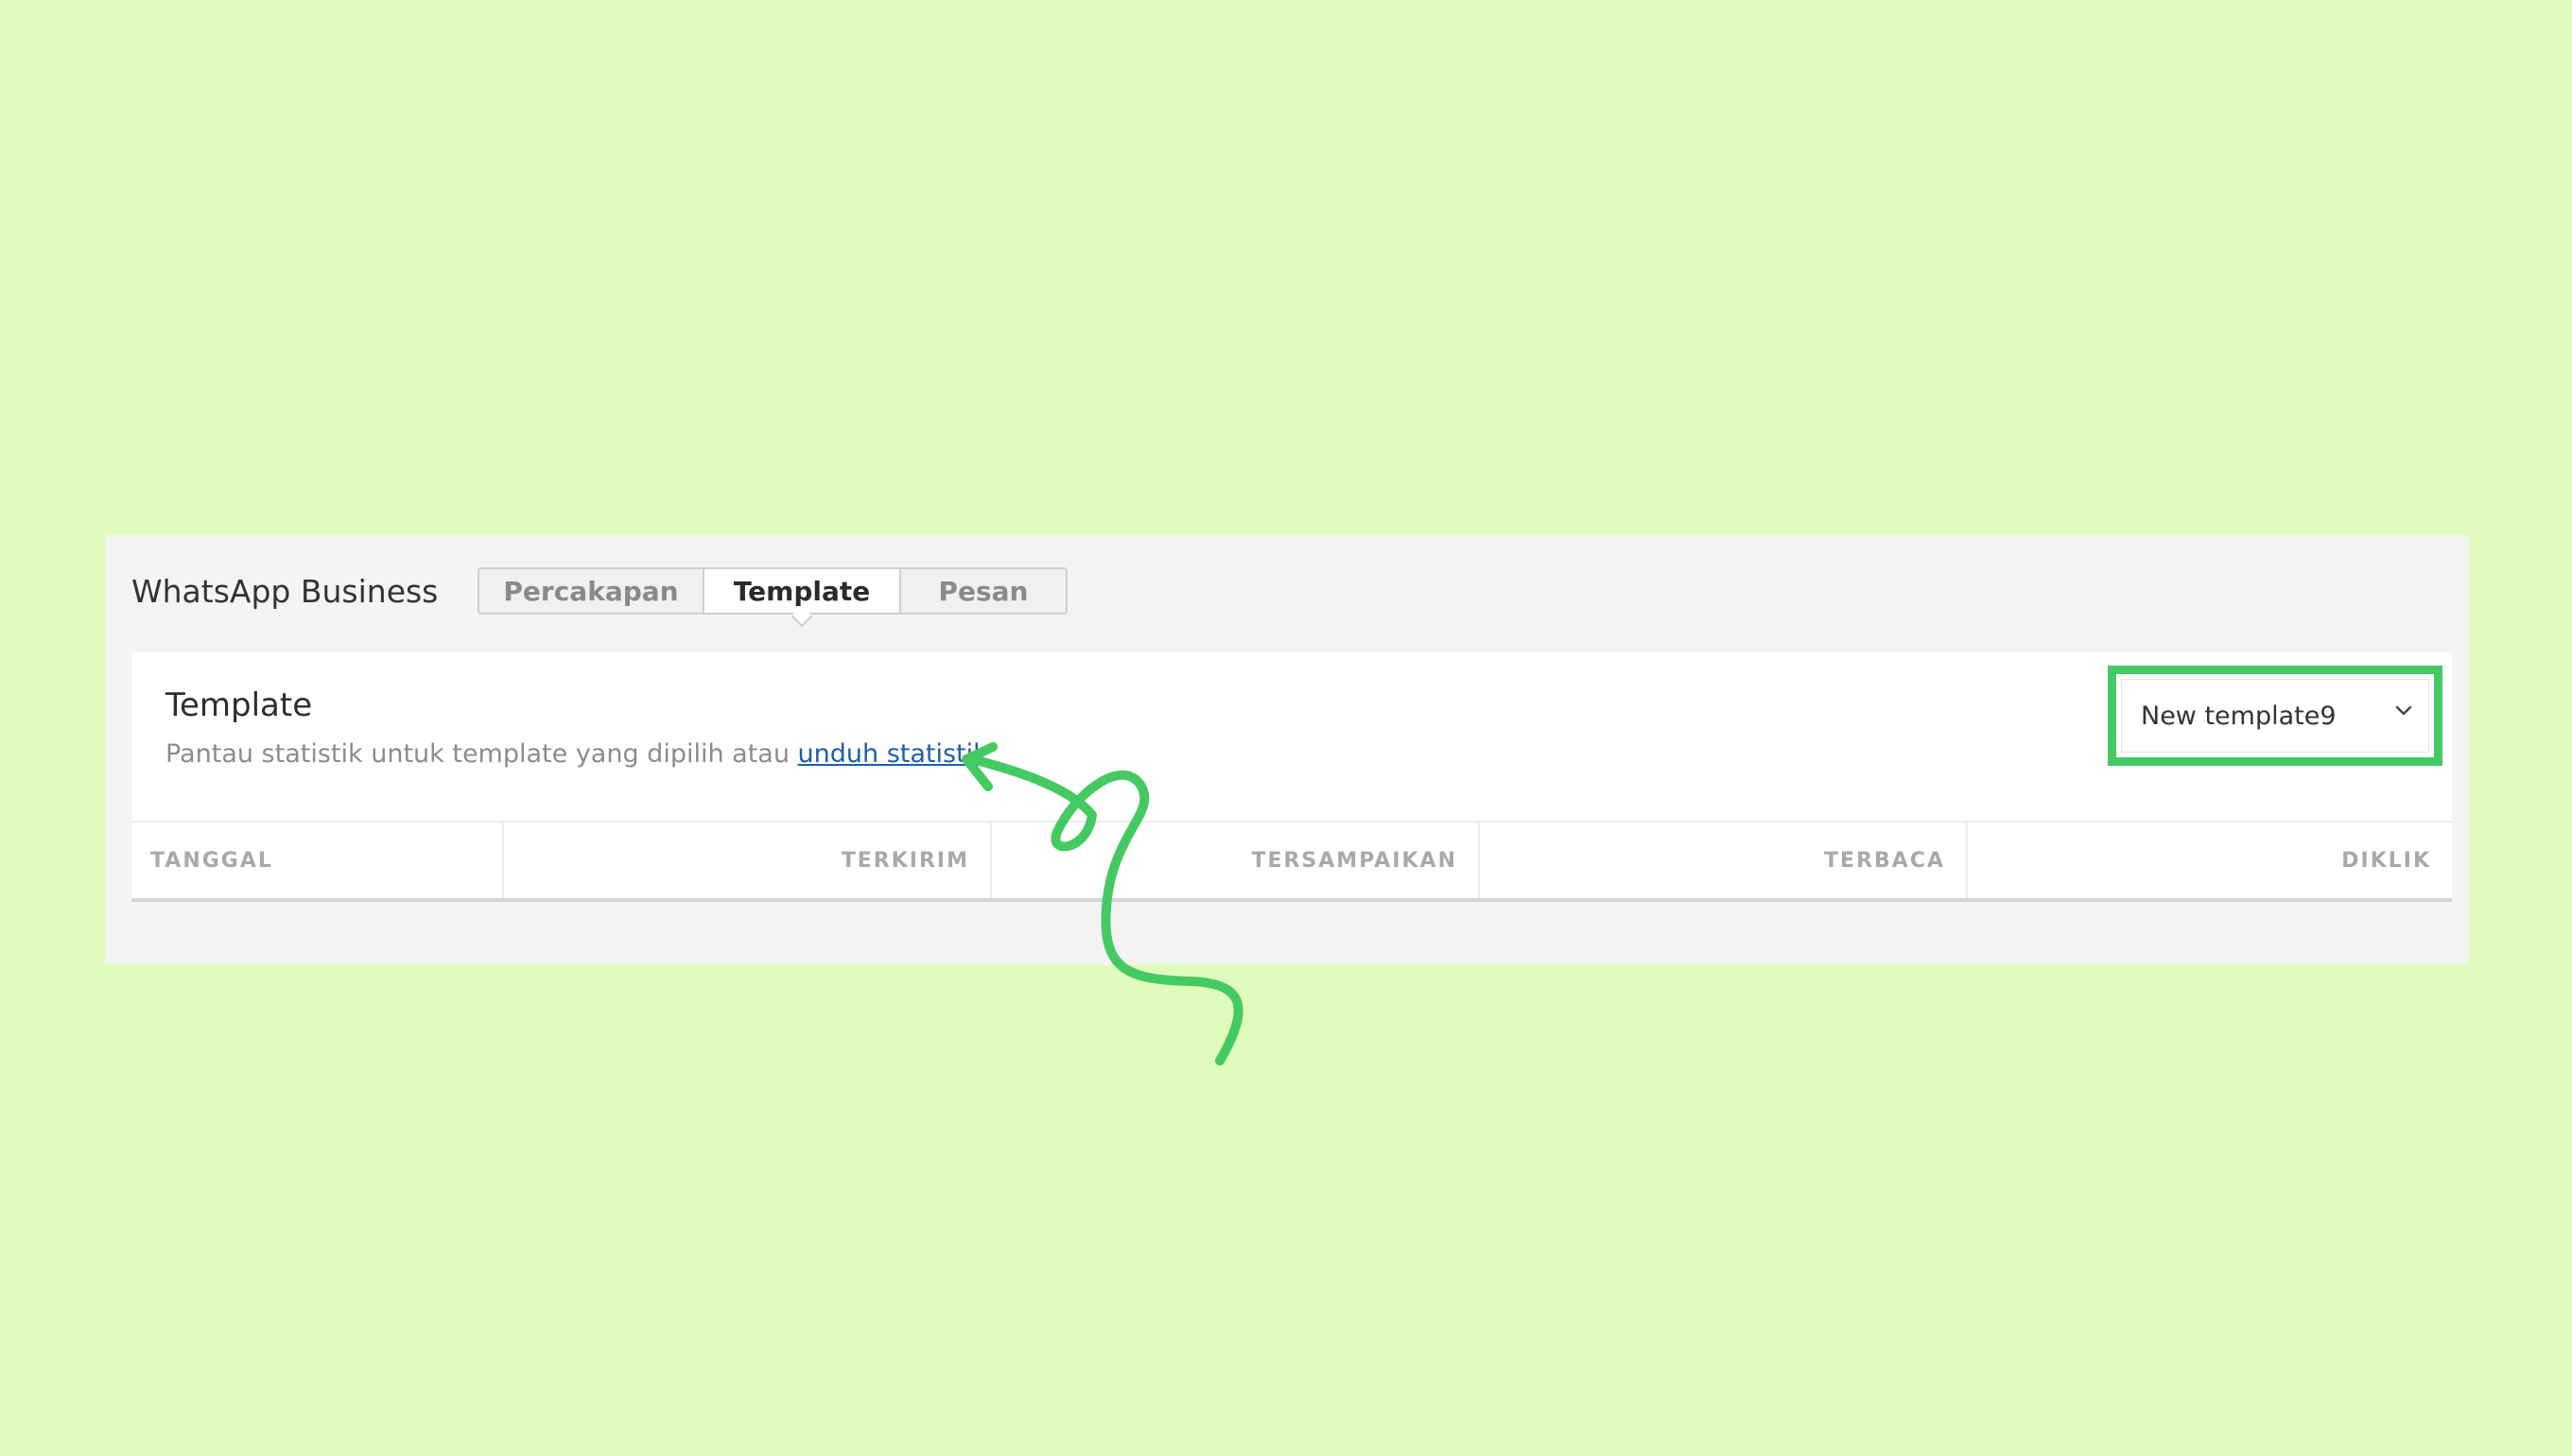 This screenshot has width=2572, height=1456. Describe the element at coordinates (1722, 860) in the screenshot. I see `column-header-terbaca: TERBACA` at that location.